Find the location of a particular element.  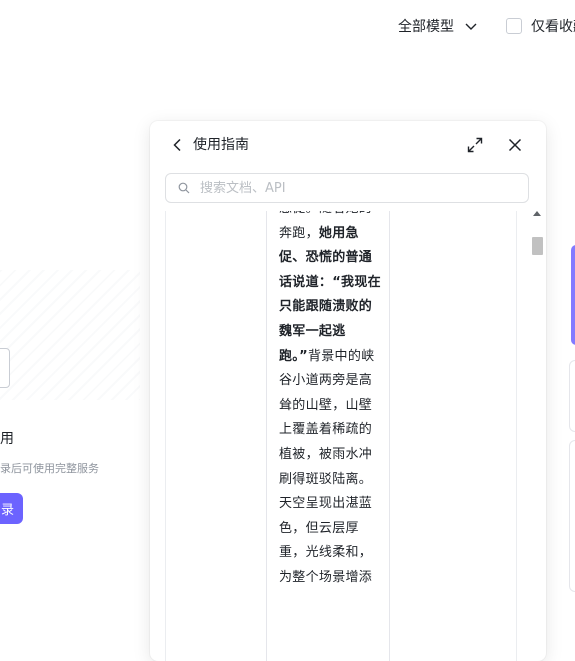

scroll-thumb is located at coordinates (537, 246).